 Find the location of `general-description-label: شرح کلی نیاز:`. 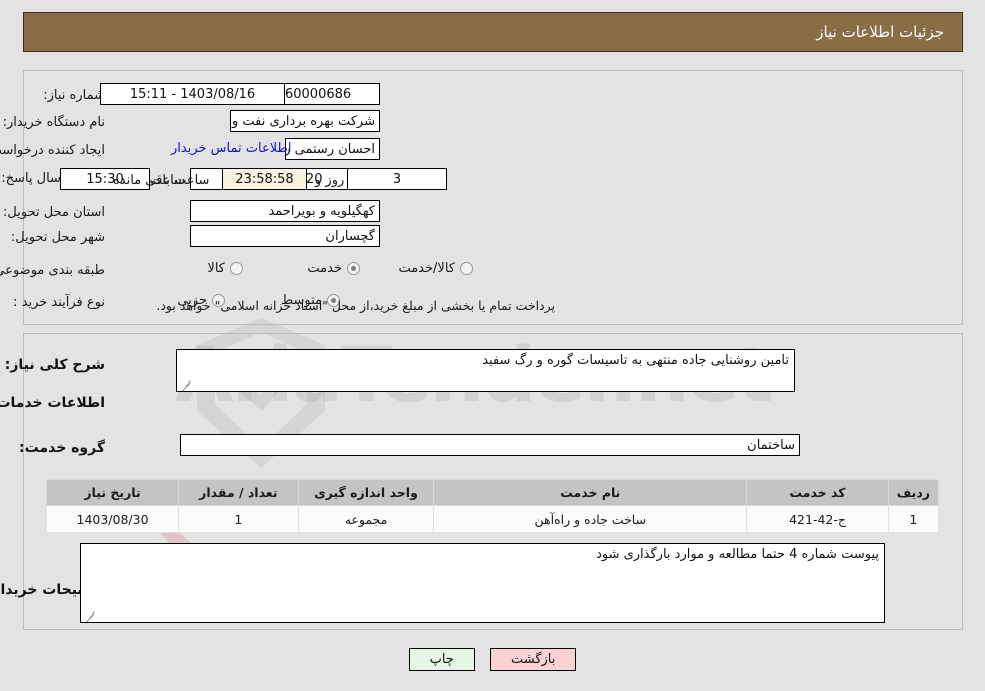

general-description-label: شرح کلی نیاز: is located at coordinates (54, 365).